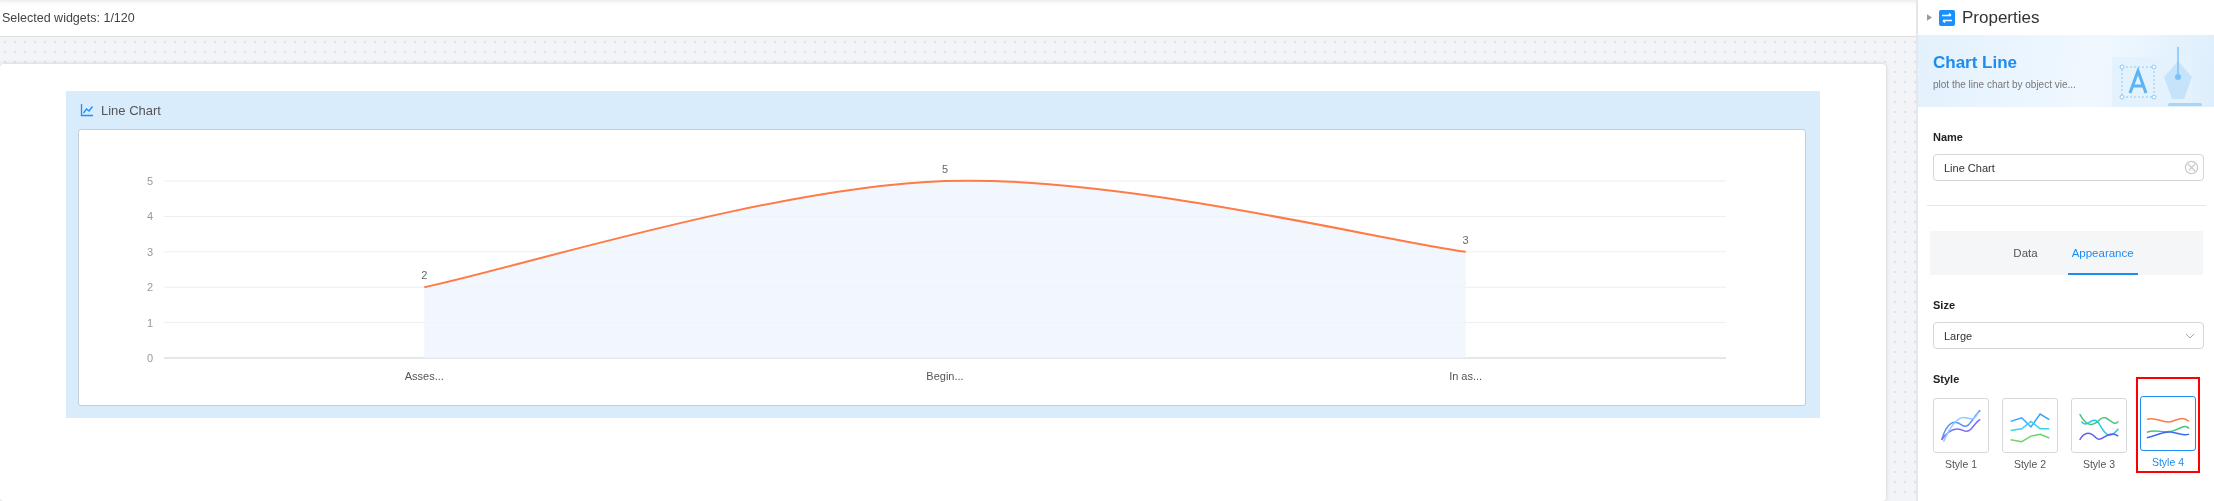 This screenshot has height=501, width=2214. Describe the element at coordinates (1465, 239) in the screenshot. I see `data-label: 3` at that location.